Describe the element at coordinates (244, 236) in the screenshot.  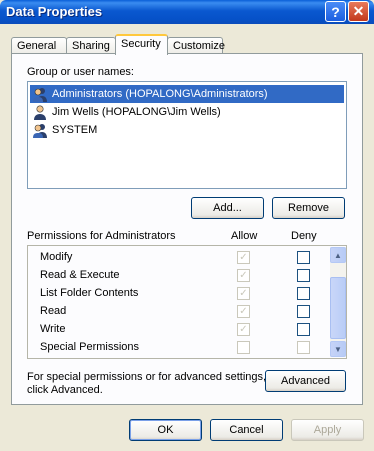
I see `allow-header: Allow` at that location.